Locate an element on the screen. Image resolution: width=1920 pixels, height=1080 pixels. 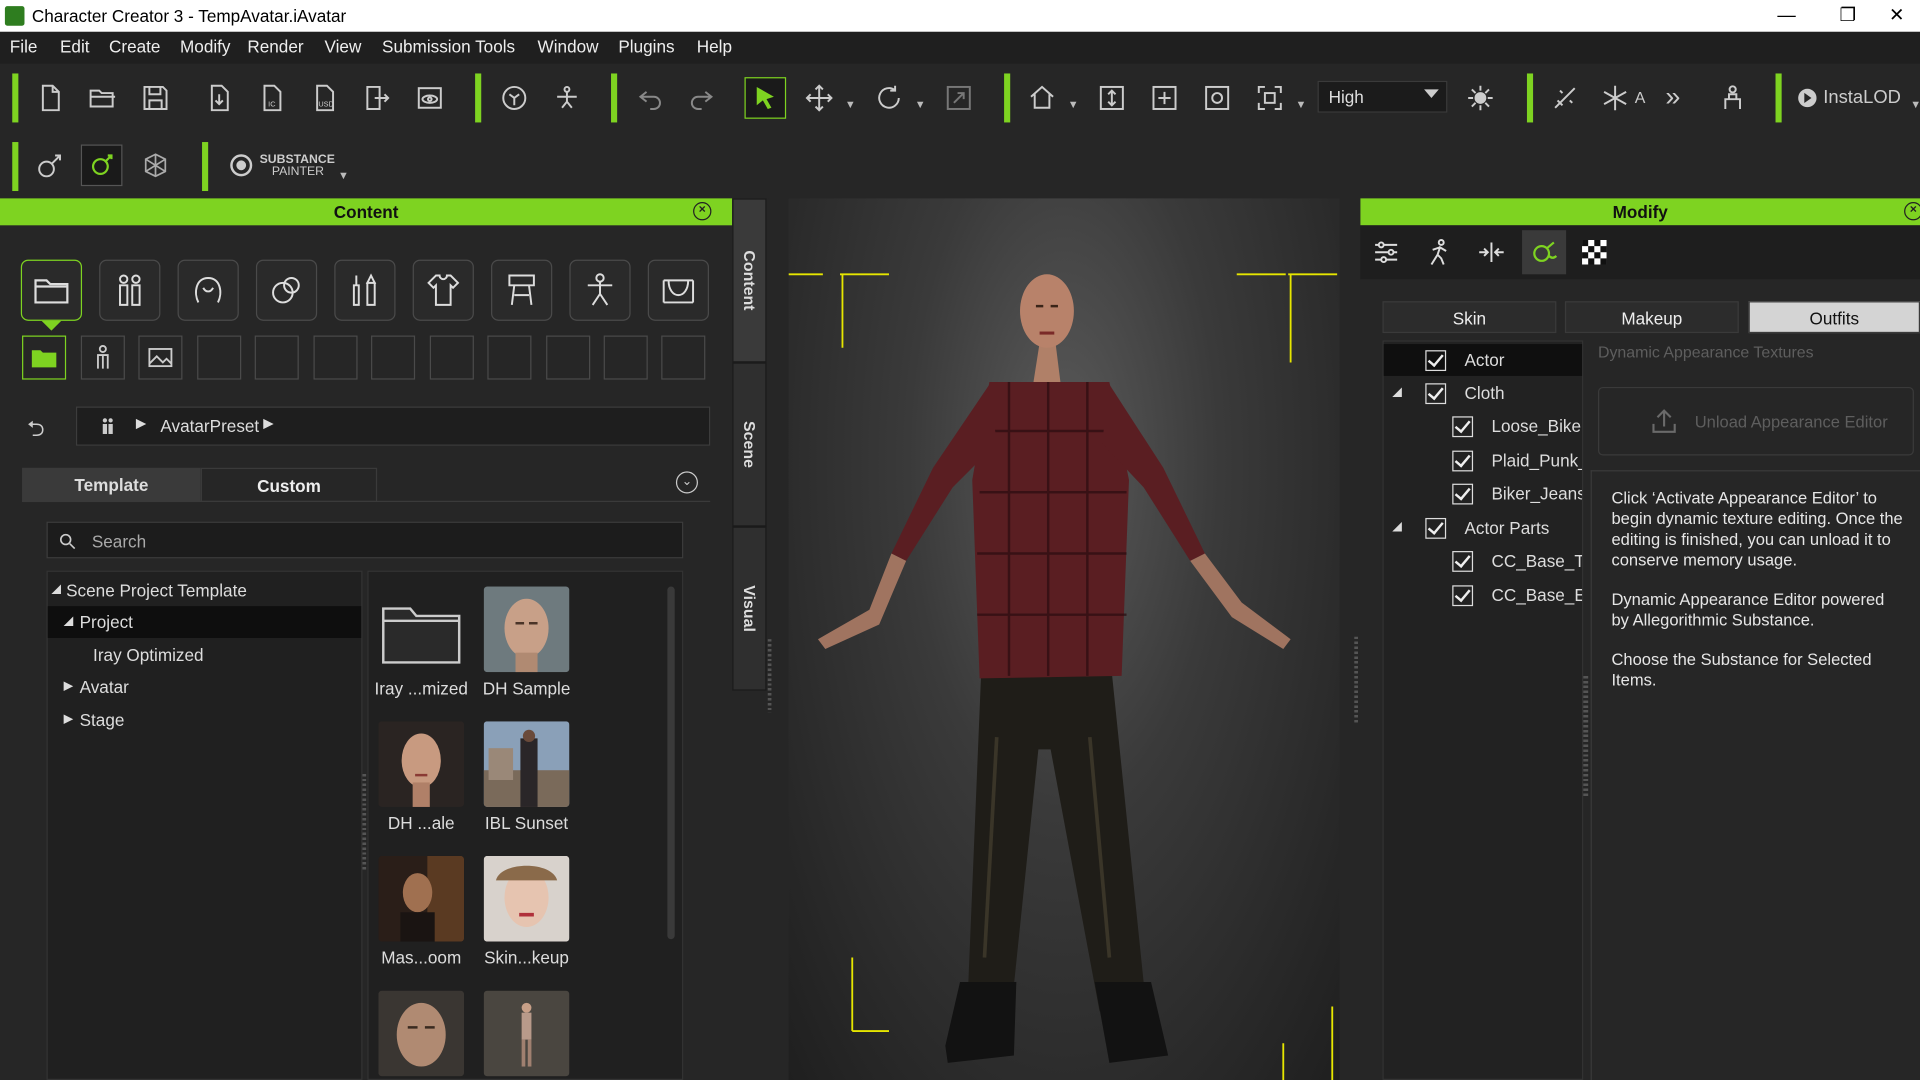
back-icon: ⮌ is located at coordinates (36, 432).